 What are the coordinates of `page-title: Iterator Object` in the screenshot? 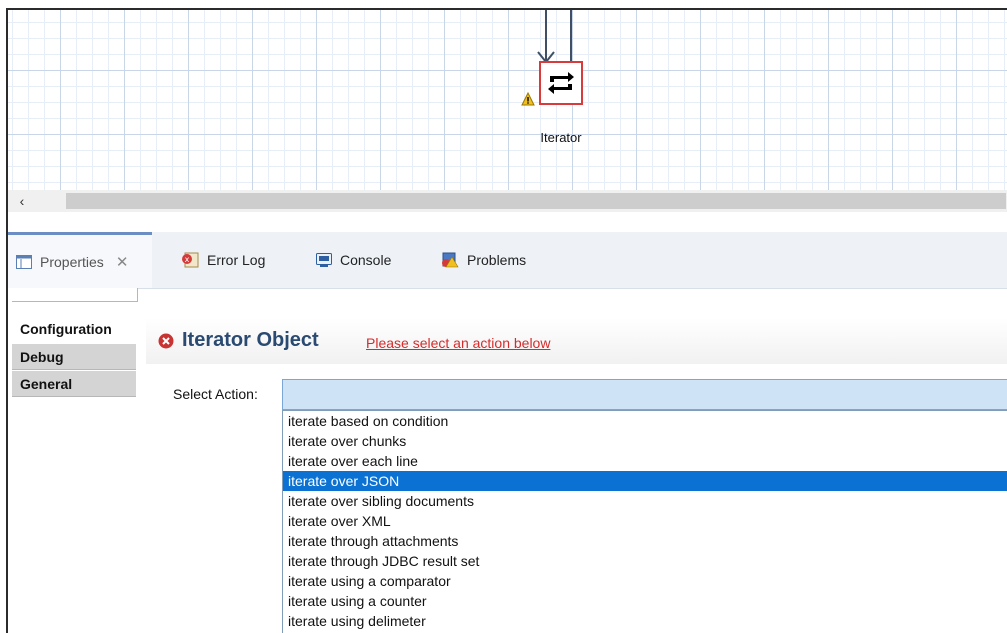 It's located at (250, 340).